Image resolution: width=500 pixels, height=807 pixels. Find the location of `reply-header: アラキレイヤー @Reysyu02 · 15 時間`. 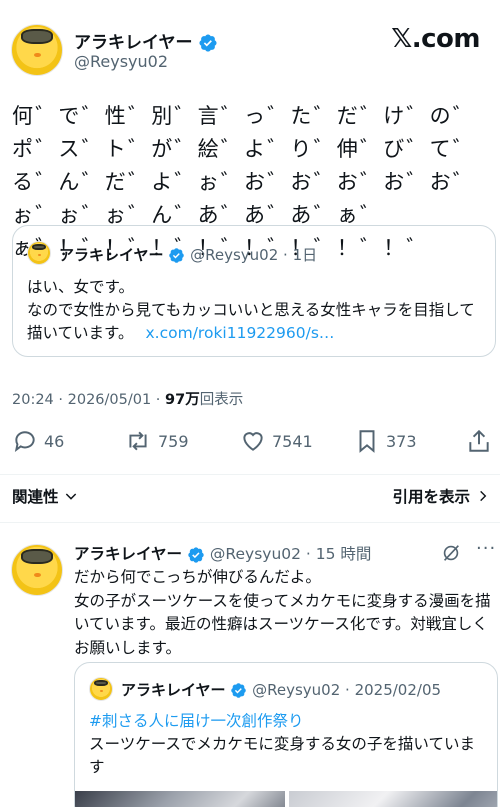

reply-header: アラキレイヤー @Reysyu02 · 15 時間 is located at coordinates (222, 553).